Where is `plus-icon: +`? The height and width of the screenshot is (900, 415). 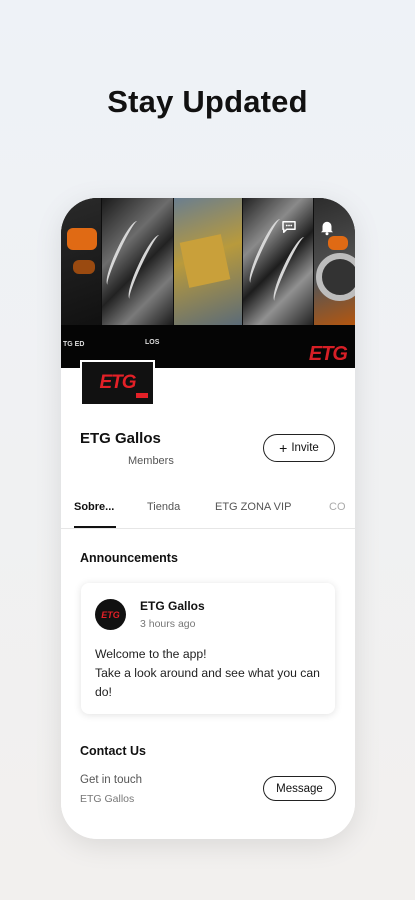 plus-icon: + is located at coordinates (283, 448).